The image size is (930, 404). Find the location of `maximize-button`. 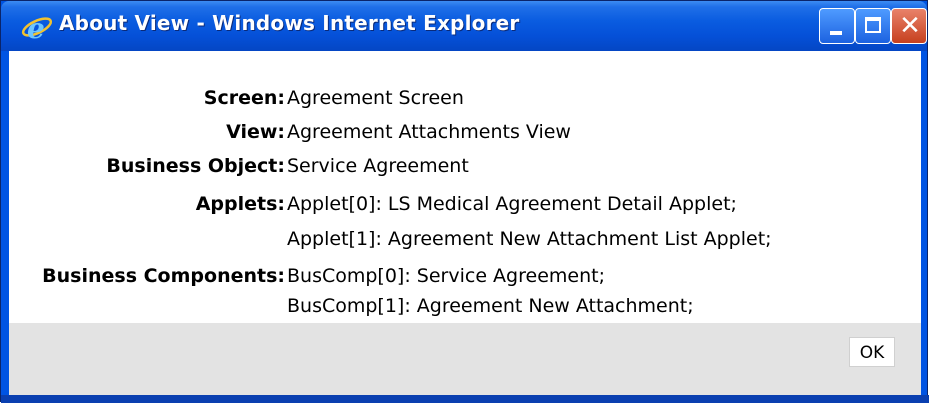

maximize-button is located at coordinates (873, 26).